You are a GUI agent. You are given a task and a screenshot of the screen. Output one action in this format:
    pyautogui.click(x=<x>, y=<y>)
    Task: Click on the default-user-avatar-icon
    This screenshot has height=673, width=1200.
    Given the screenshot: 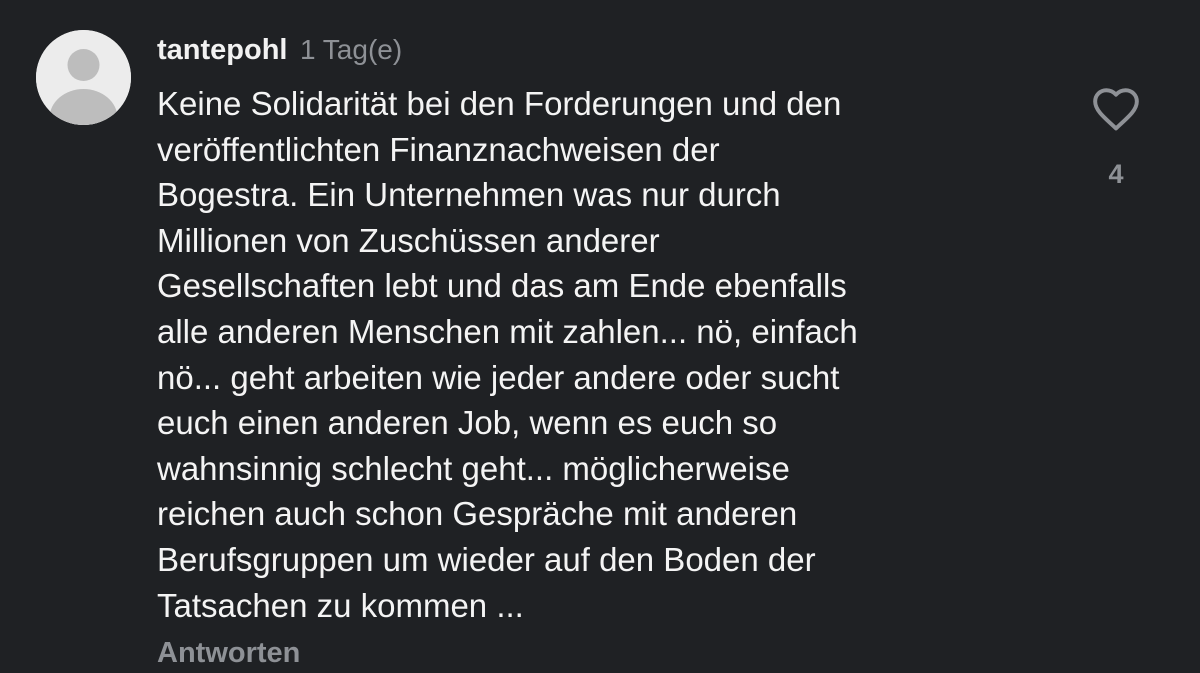 What is the action you would take?
    pyautogui.click(x=83, y=77)
    